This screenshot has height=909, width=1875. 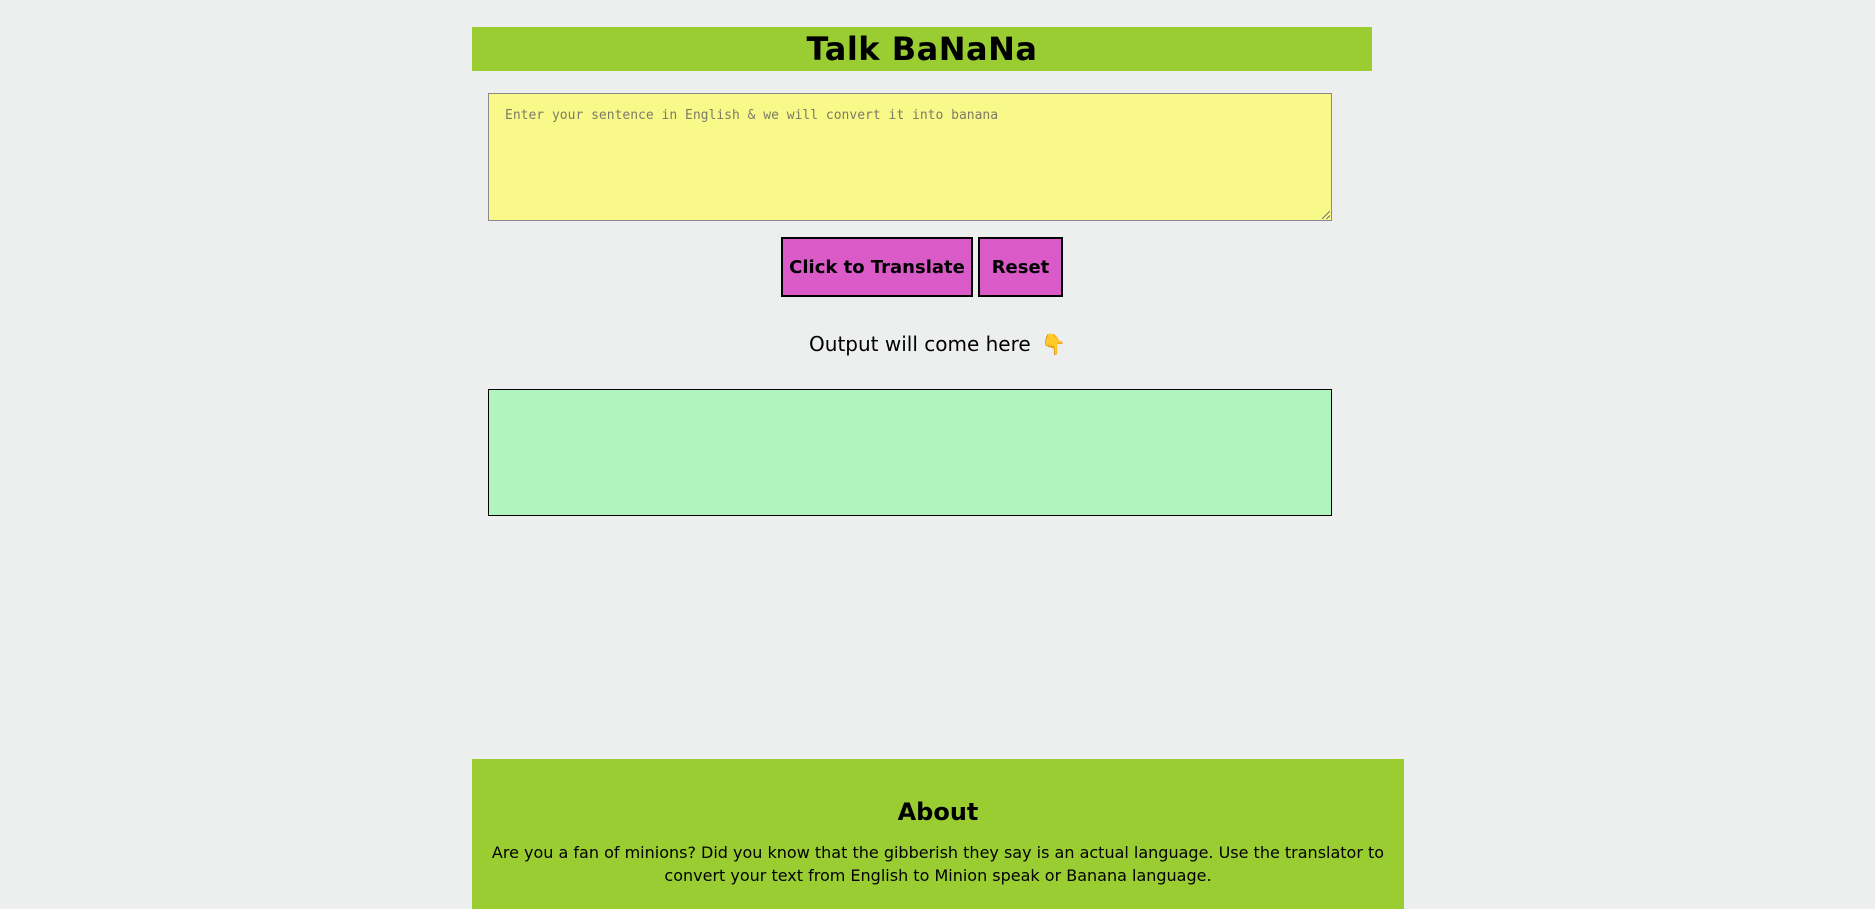 I want to click on output-heading: Output will come here 👇, so click(x=937, y=344).